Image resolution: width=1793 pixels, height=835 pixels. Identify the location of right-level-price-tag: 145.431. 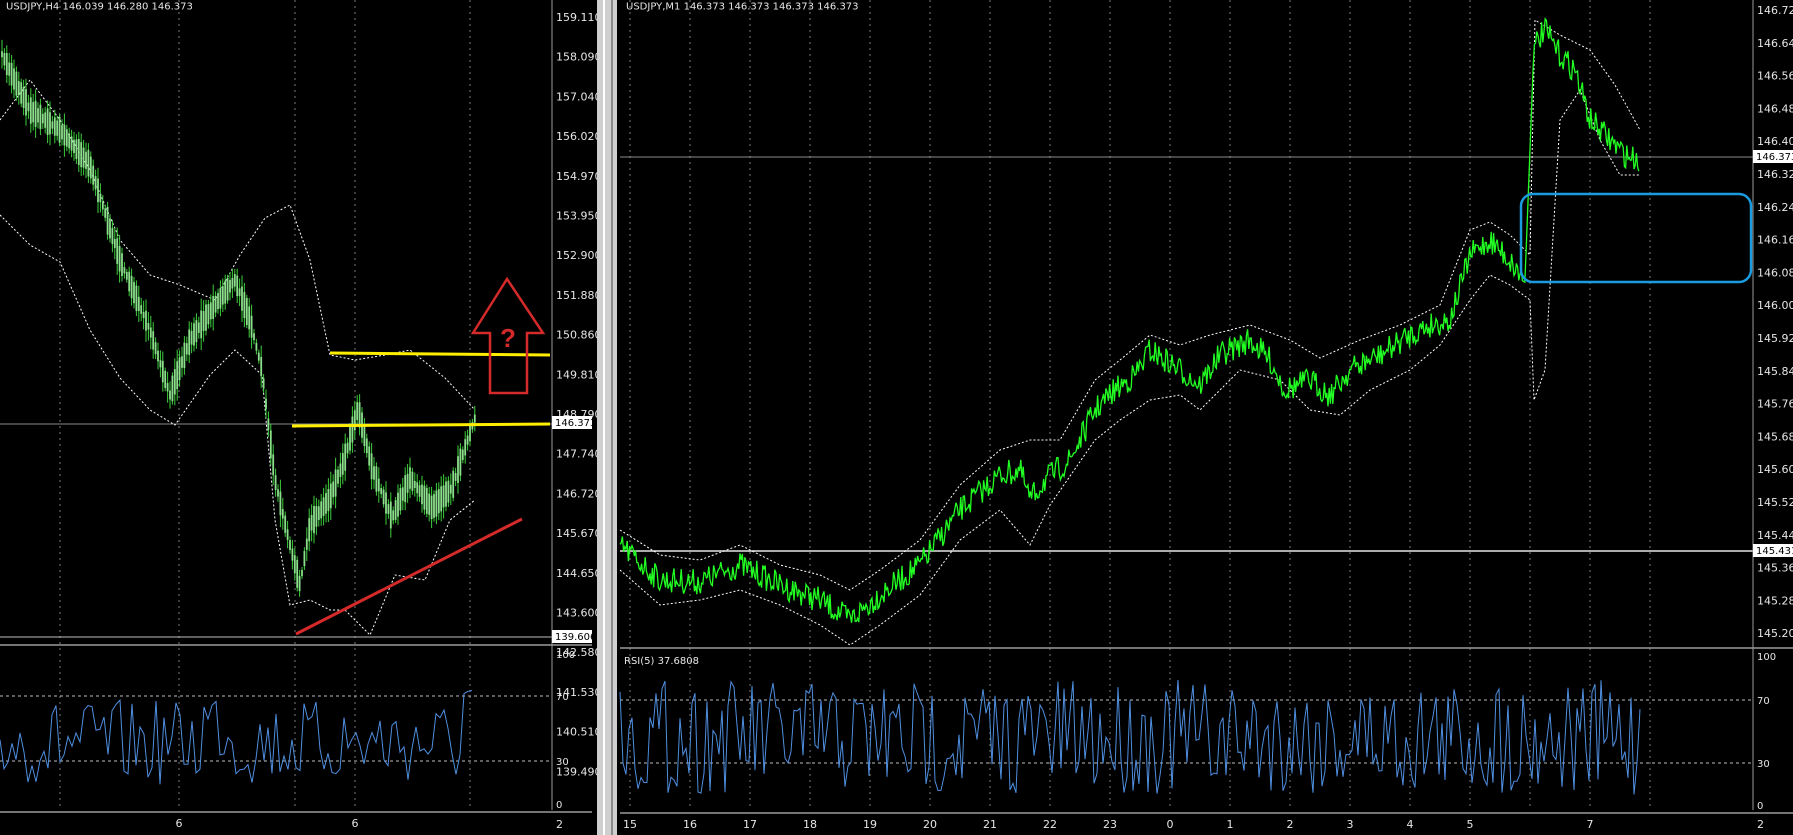
(1774, 551).